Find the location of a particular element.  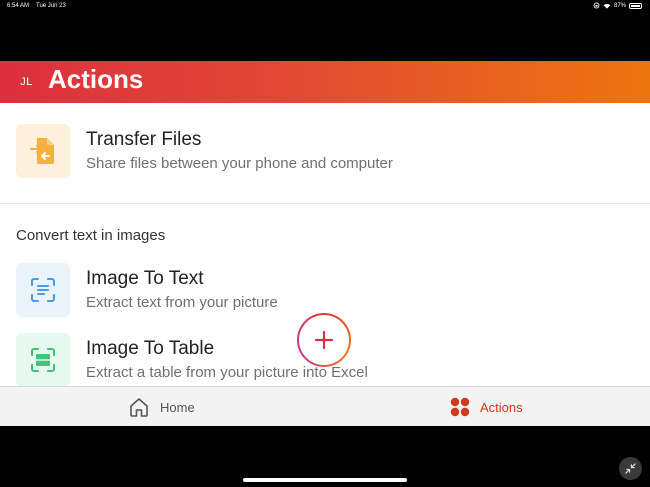

actions-grid-icon is located at coordinates (460, 407).